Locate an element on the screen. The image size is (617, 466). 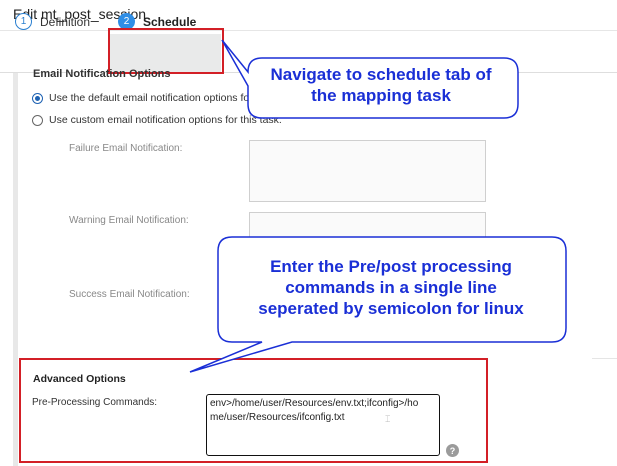
callout-line: Navigate to schedule tab of is located at coordinates (381, 74).